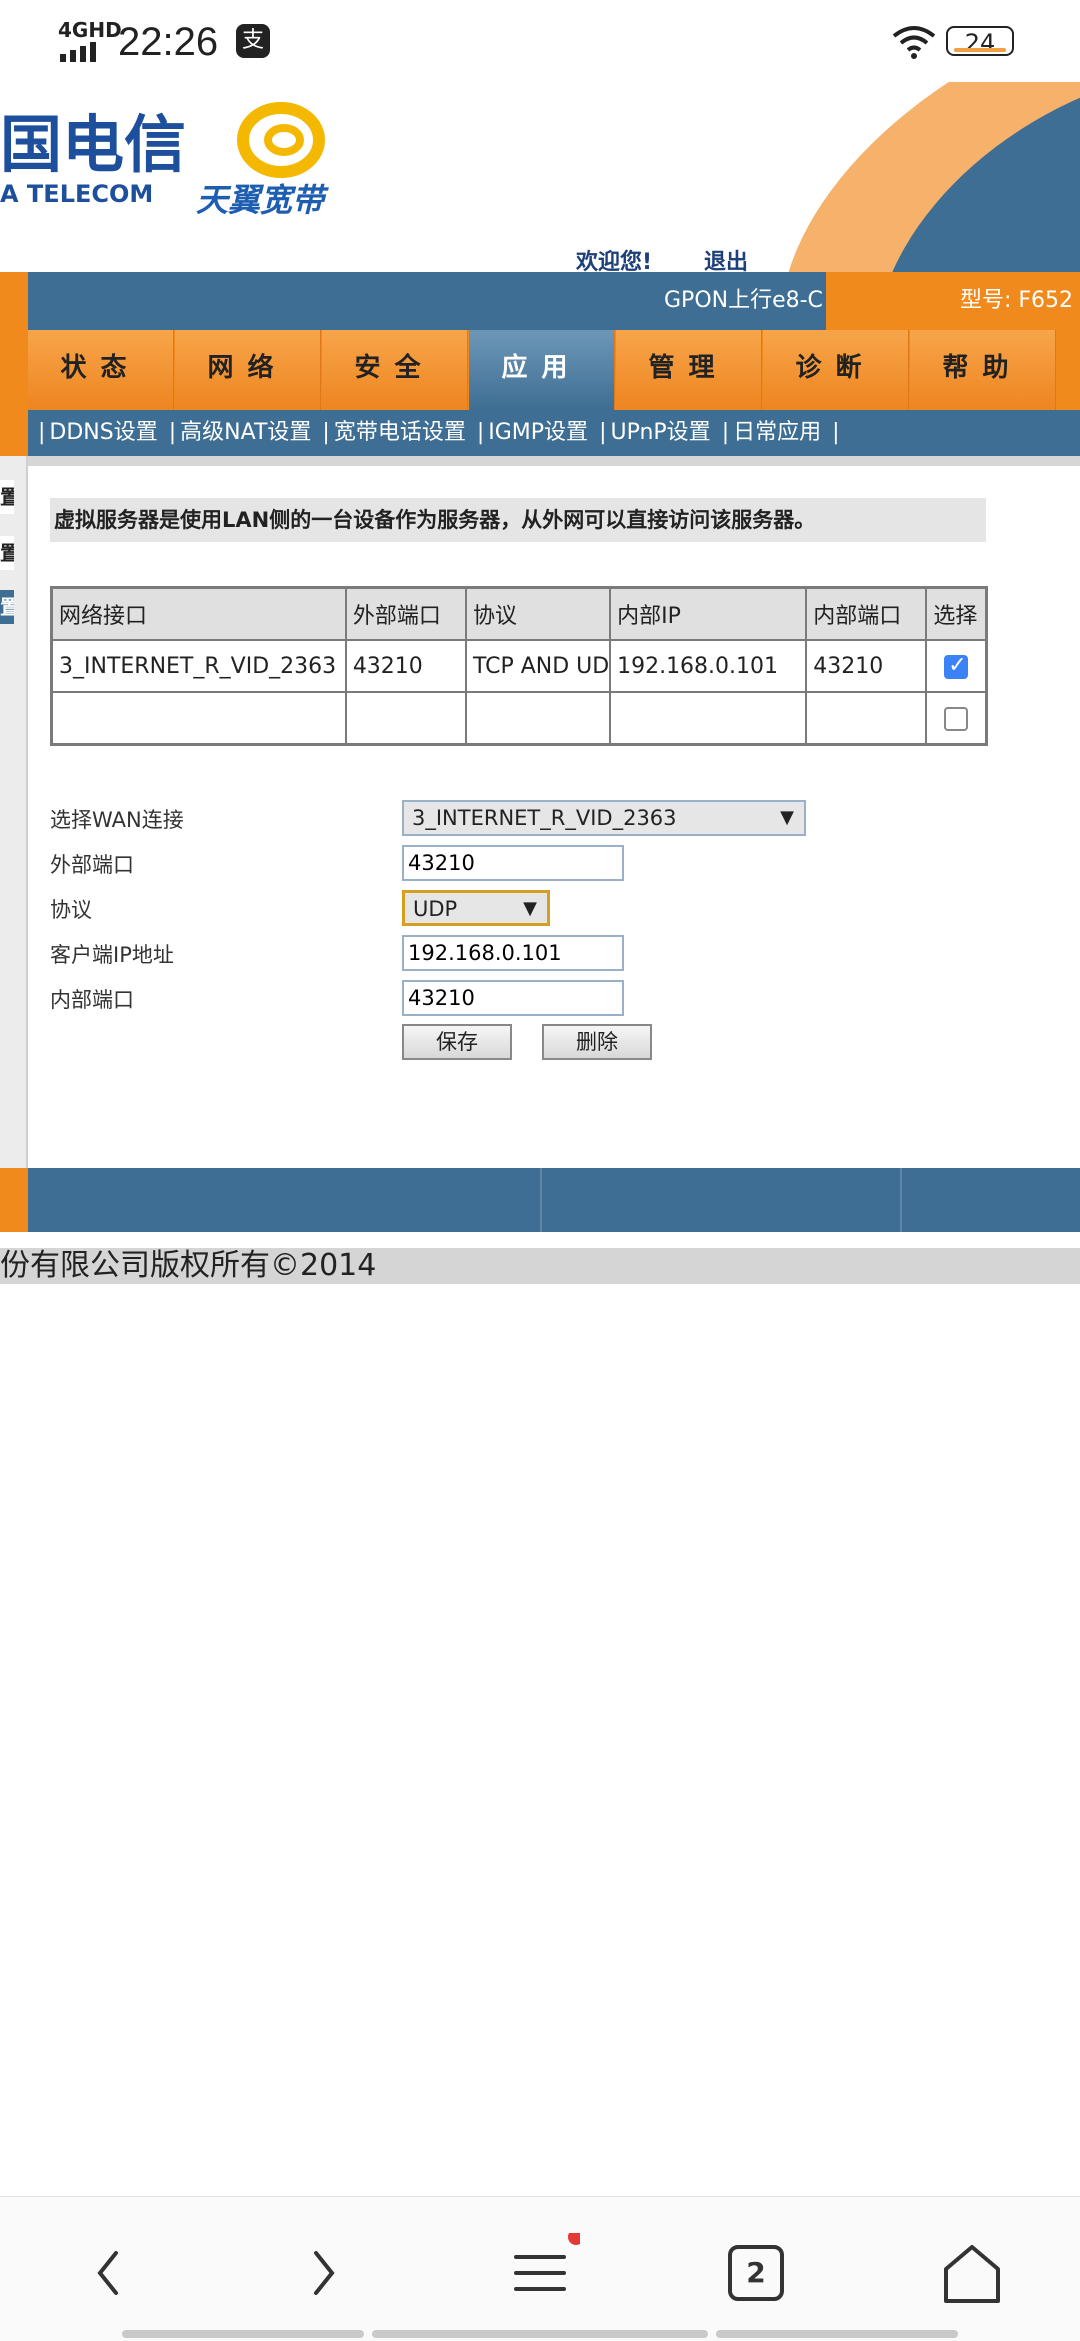 The height and width of the screenshot is (2341, 1080). I want to click on main-nav: 状态 网络 安全 应用 管理 诊断 帮助, so click(540, 370).